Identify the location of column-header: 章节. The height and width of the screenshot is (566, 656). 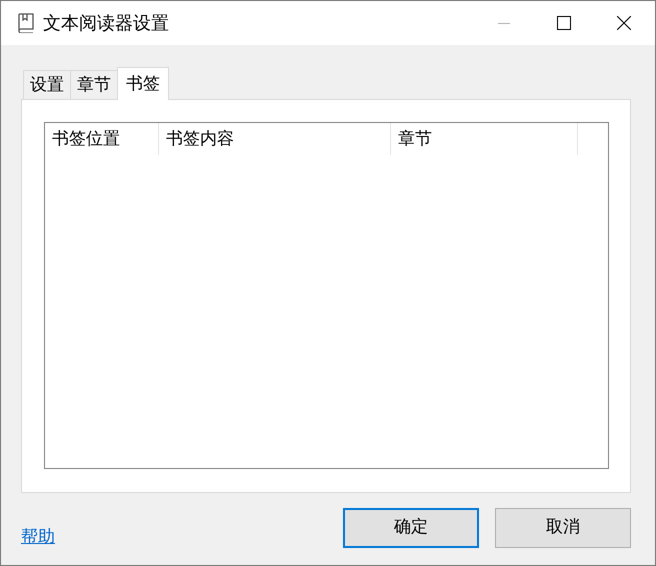
(484, 139).